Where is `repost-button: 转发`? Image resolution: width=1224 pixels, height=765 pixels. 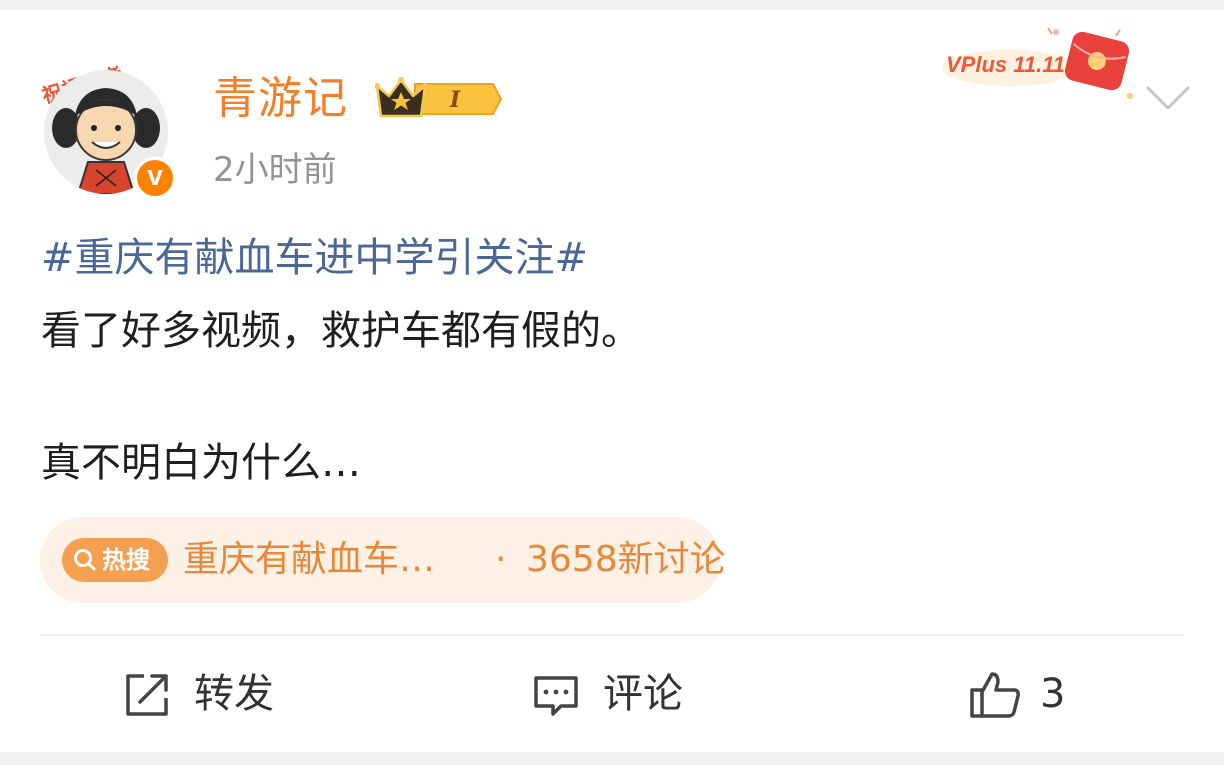 repost-button: 转发 is located at coordinates (212, 694).